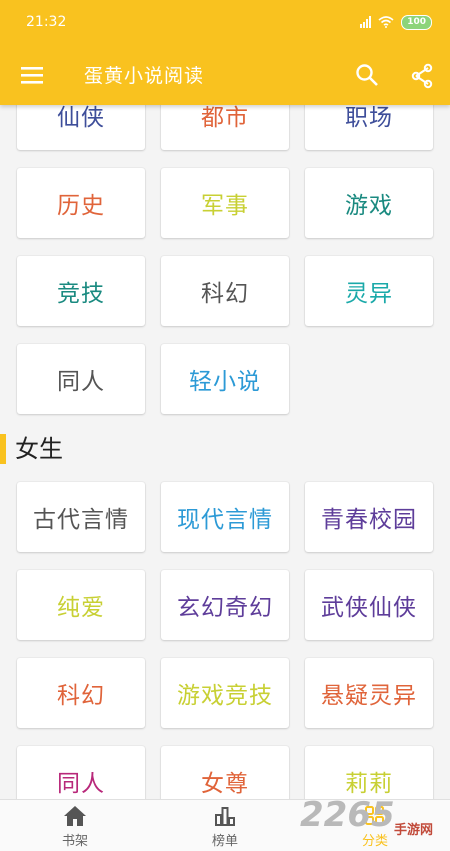 The width and height of the screenshot is (450, 851). What do you see at coordinates (225, 75) in the screenshot?
I see `toolbar: 蛋黄小说阅读` at bounding box center [225, 75].